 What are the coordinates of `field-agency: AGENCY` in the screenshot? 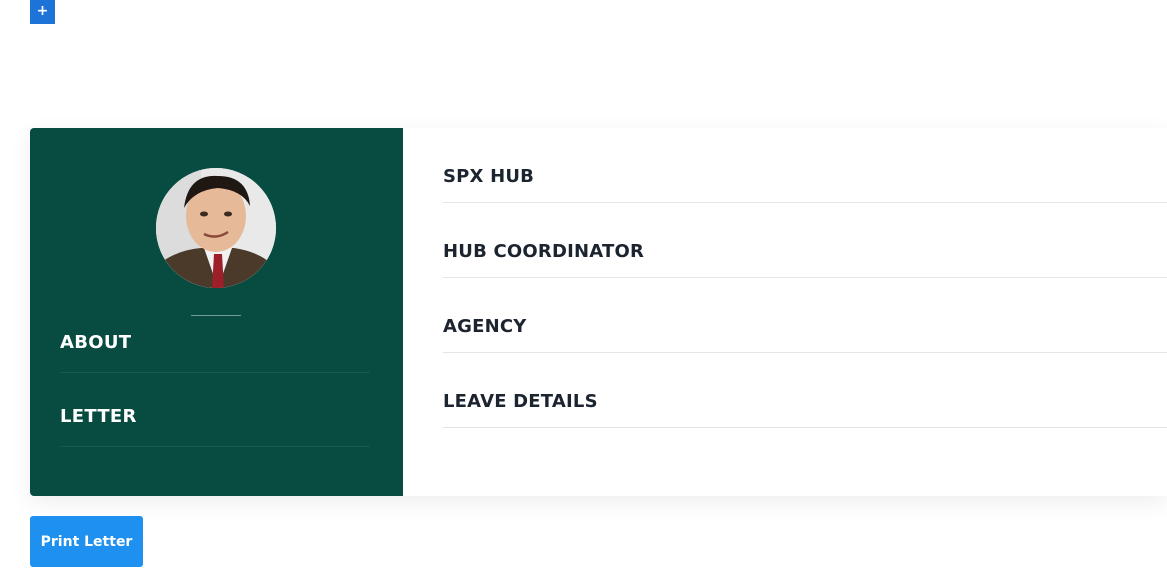 It's located at (805, 334).